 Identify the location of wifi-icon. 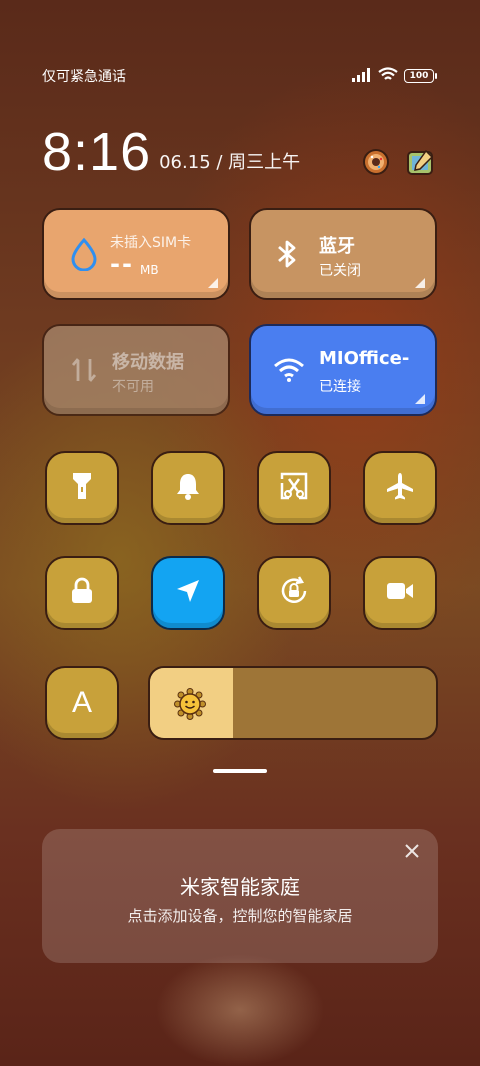
(388, 76).